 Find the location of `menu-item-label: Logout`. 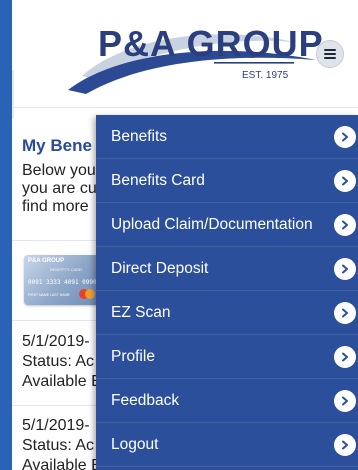

menu-item-label: Logout is located at coordinates (135, 444).